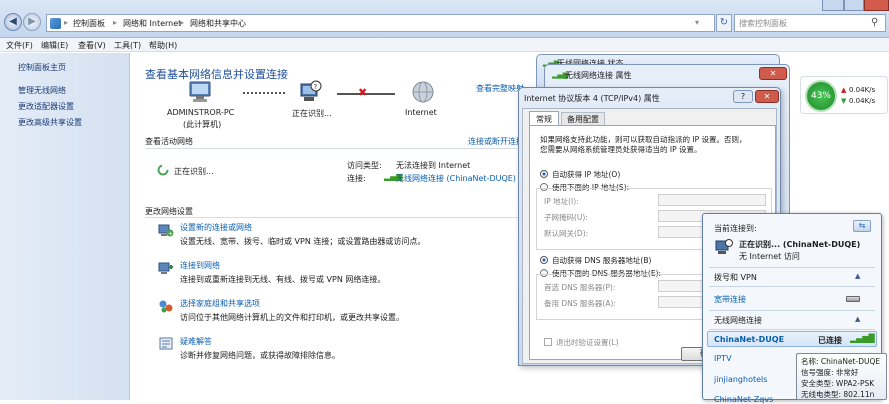  Describe the element at coordinates (723, 358) in the screenshot. I see `network-item-name: IPTV` at that location.